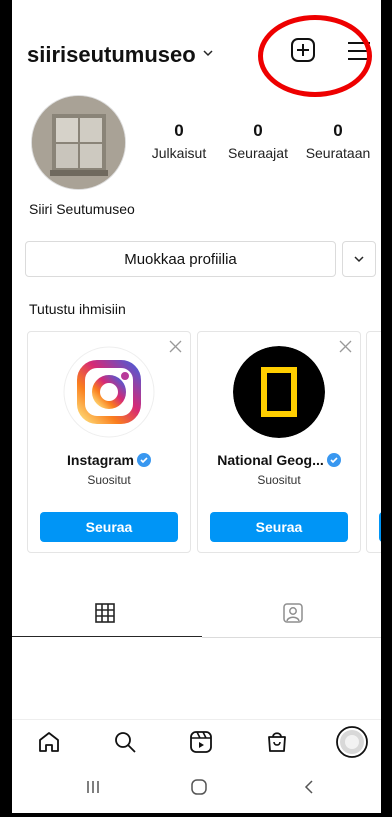 The height and width of the screenshot is (817, 392). What do you see at coordinates (179, 130) in the screenshot?
I see `posts-count: 0` at bounding box center [179, 130].